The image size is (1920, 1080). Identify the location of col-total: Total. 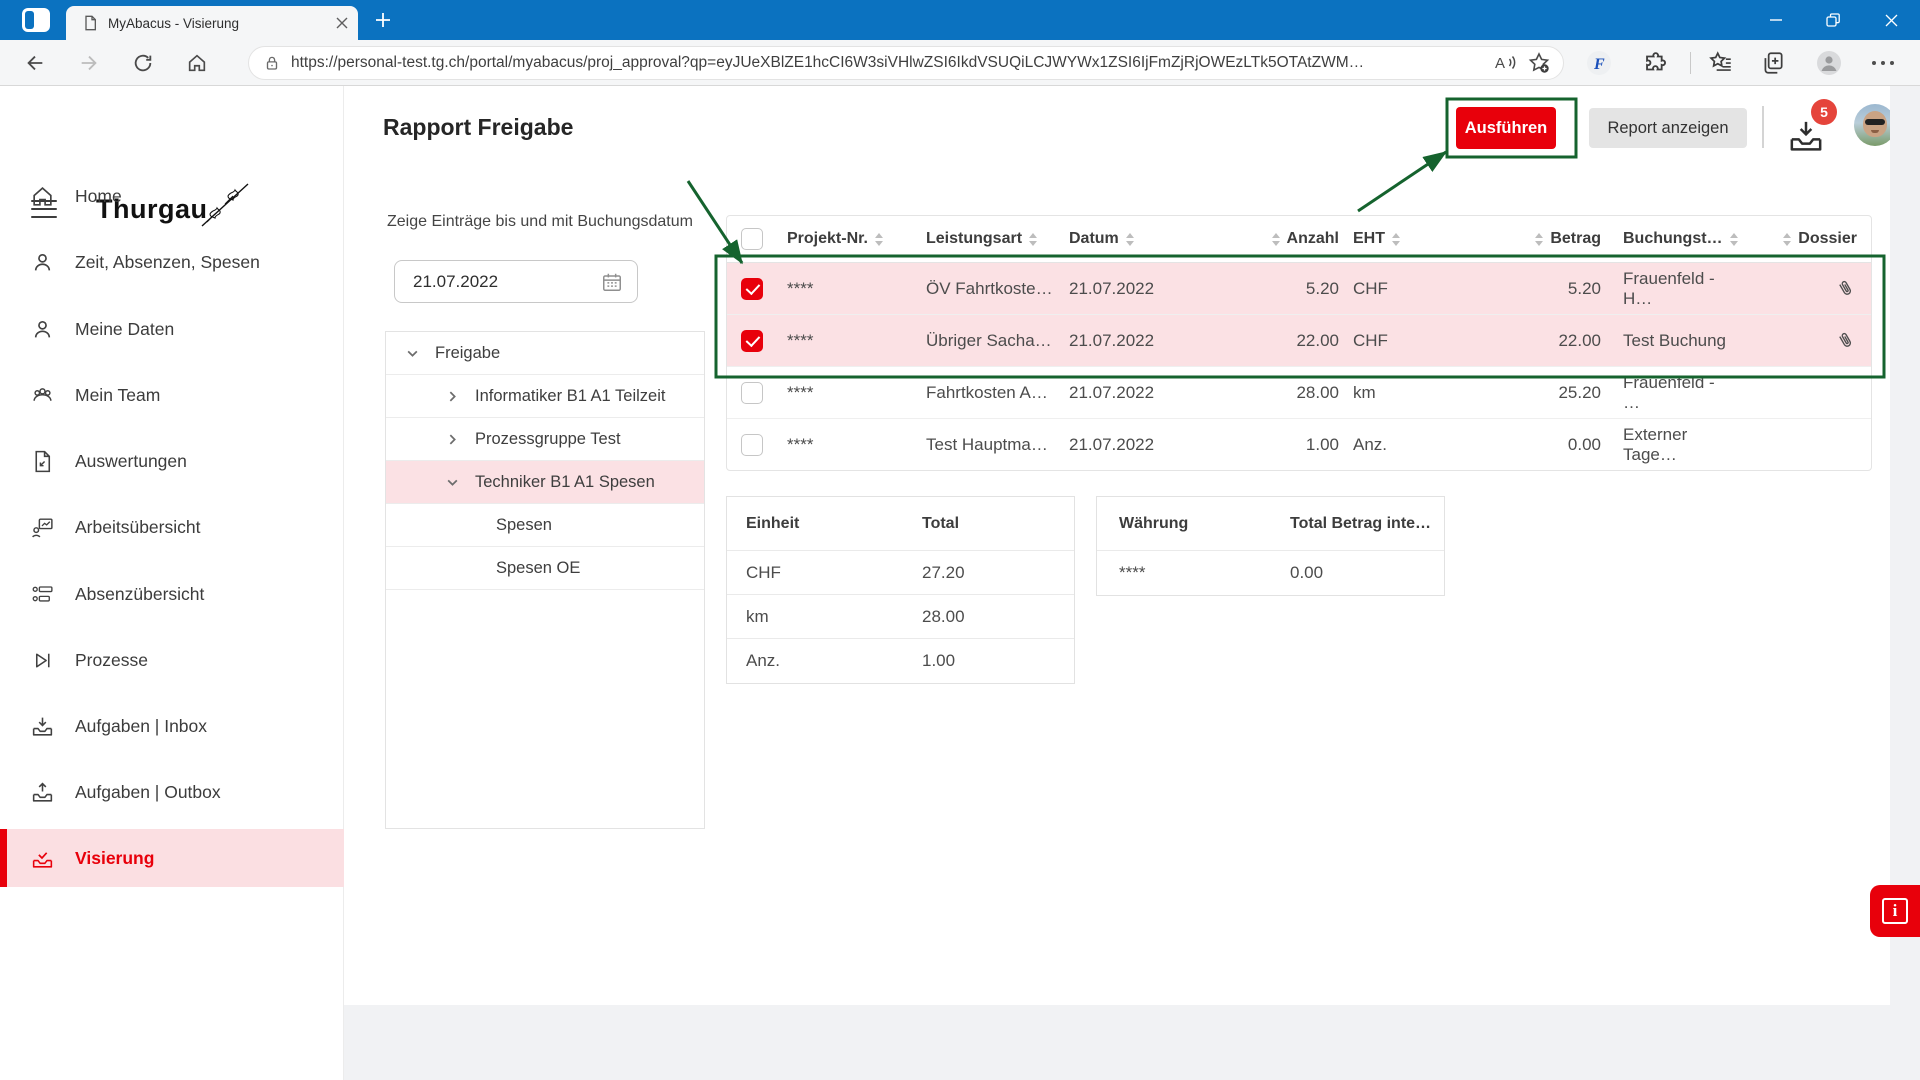
(940, 523).